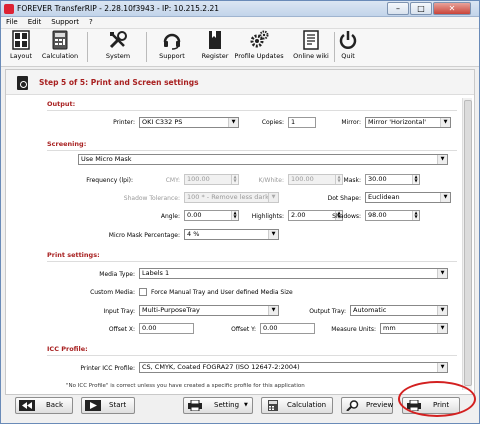 The height and width of the screenshot is (424, 480). Describe the element at coordinates (352, 180) in the screenshot. I see `mask-label: Mask:` at that location.